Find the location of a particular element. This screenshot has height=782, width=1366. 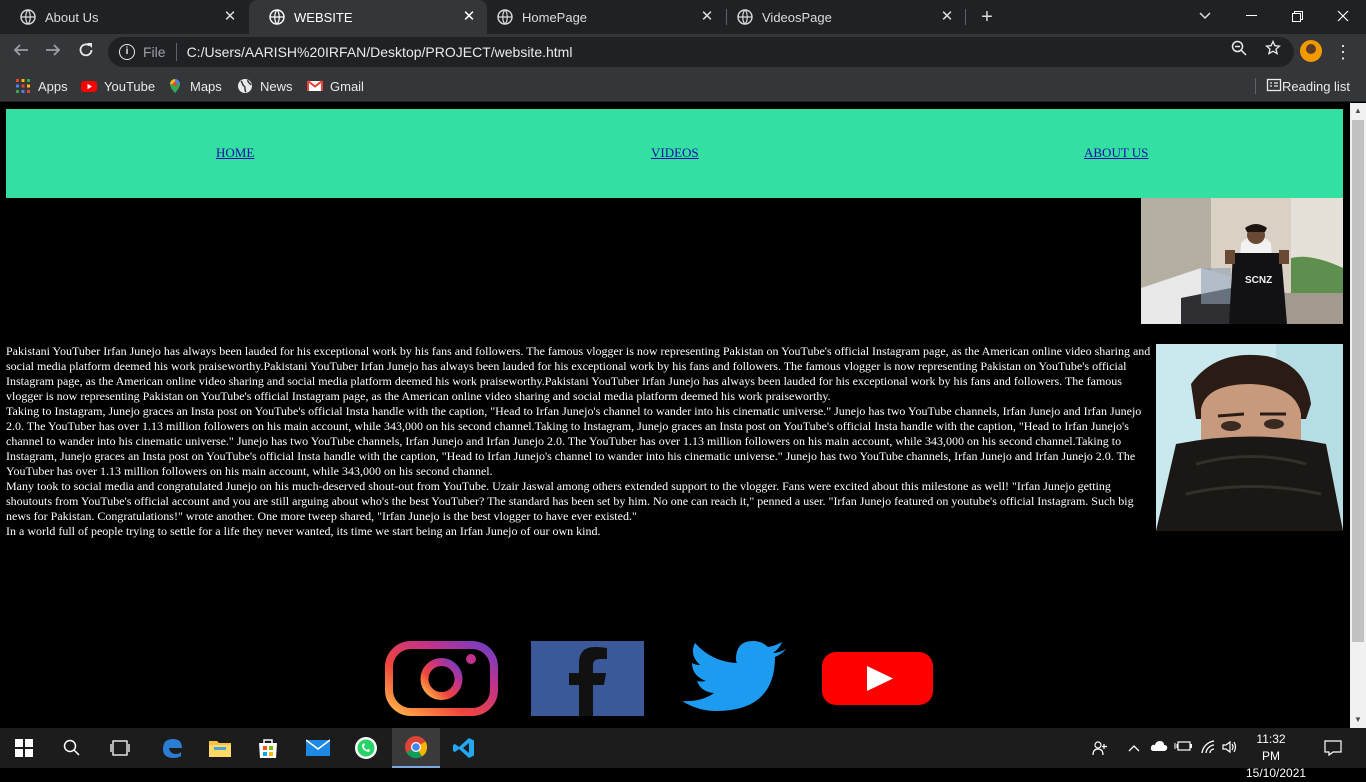

clock-time: 11:32 PM is located at coordinates (1271, 747).